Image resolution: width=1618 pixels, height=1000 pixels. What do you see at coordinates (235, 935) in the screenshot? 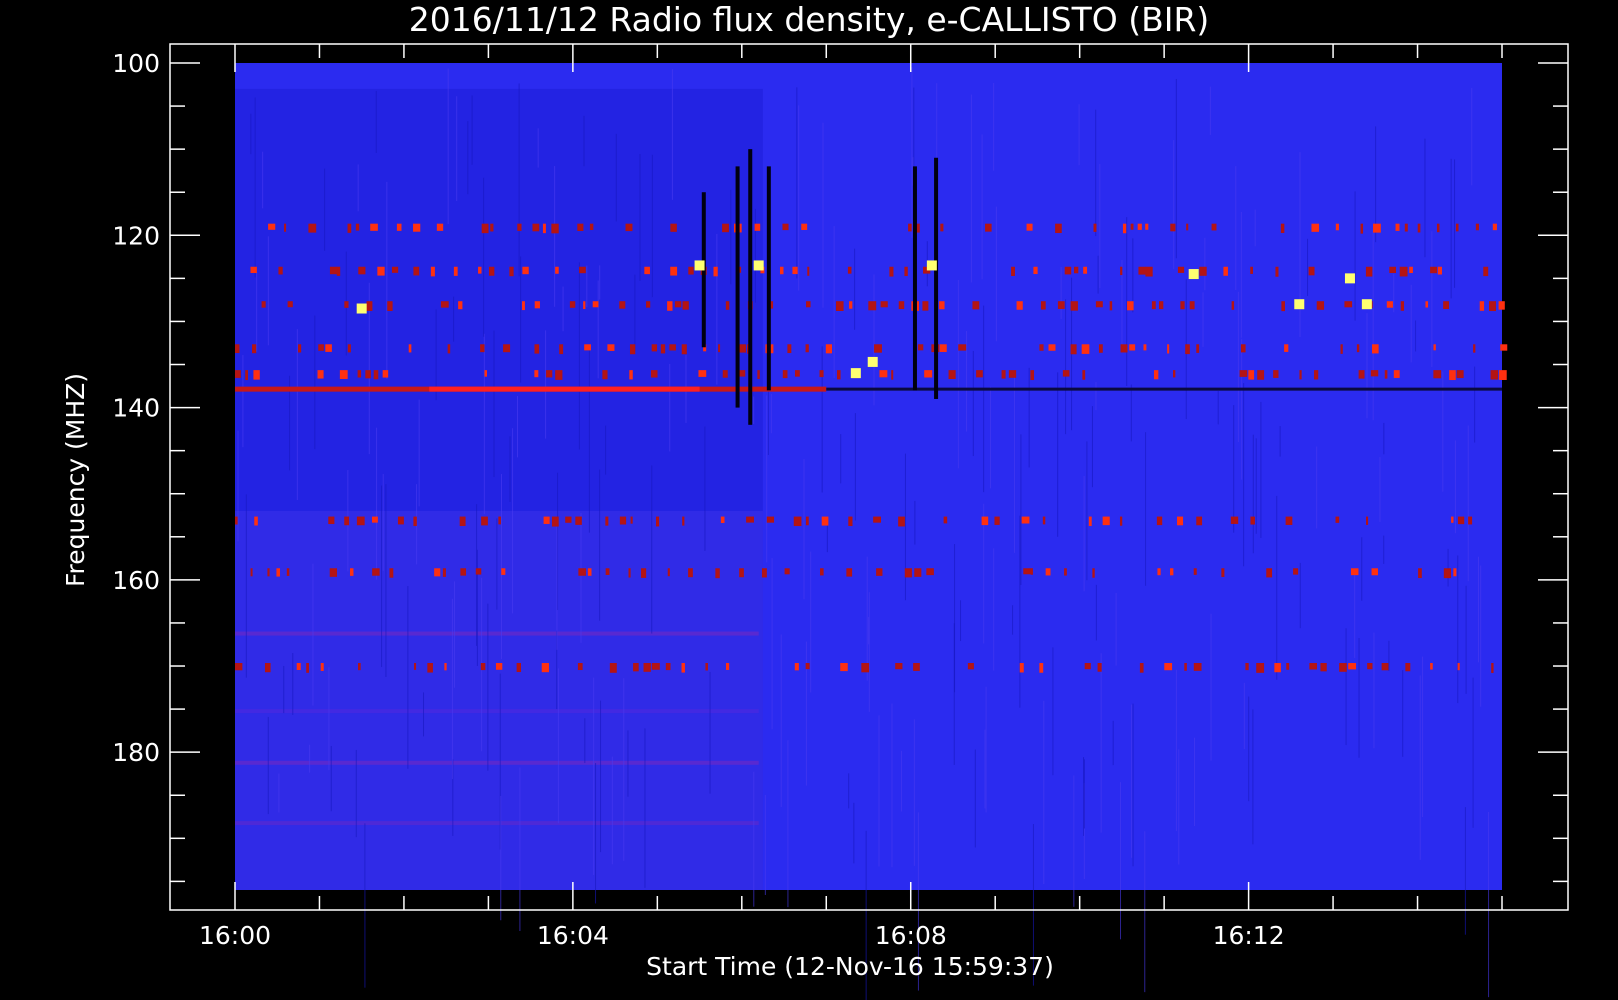
I see `x-tick-label: 16:00` at bounding box center [235, 935].